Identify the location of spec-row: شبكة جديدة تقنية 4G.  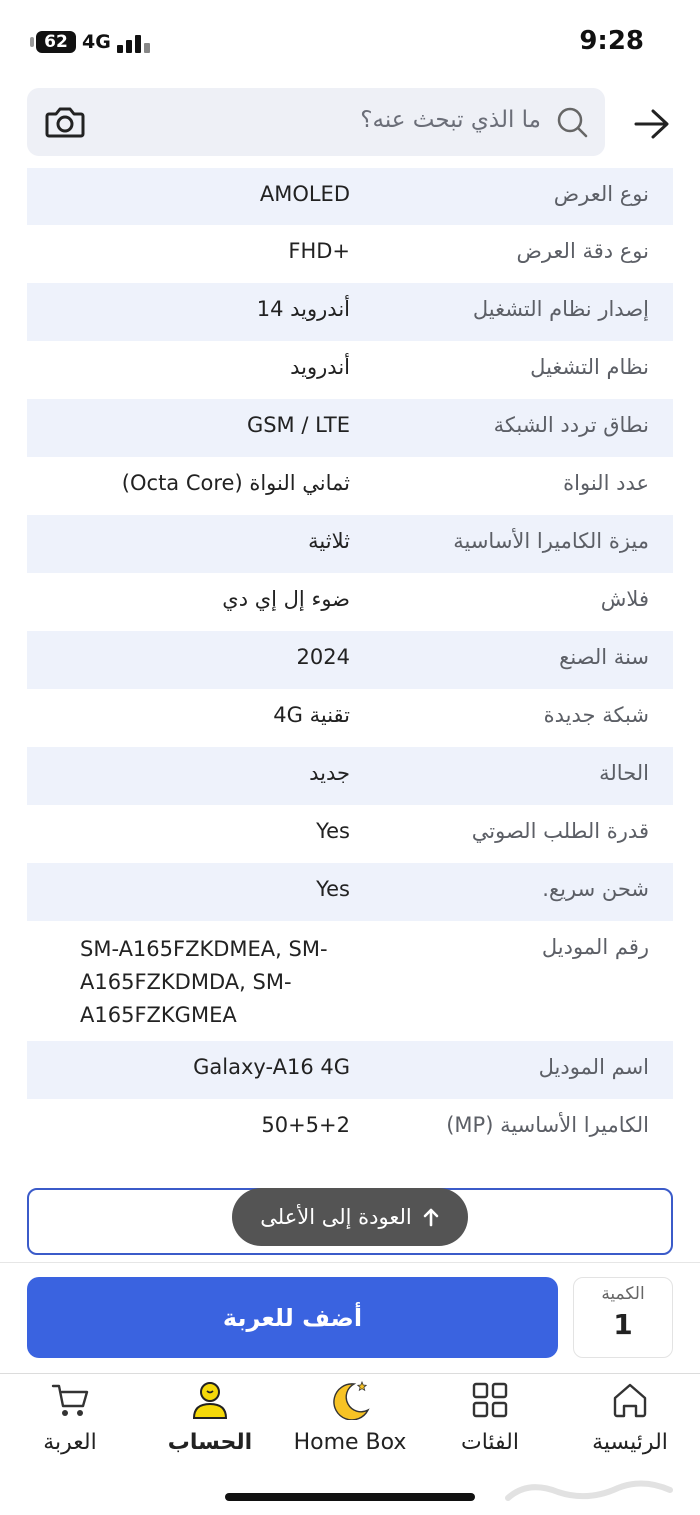
(350, 718).